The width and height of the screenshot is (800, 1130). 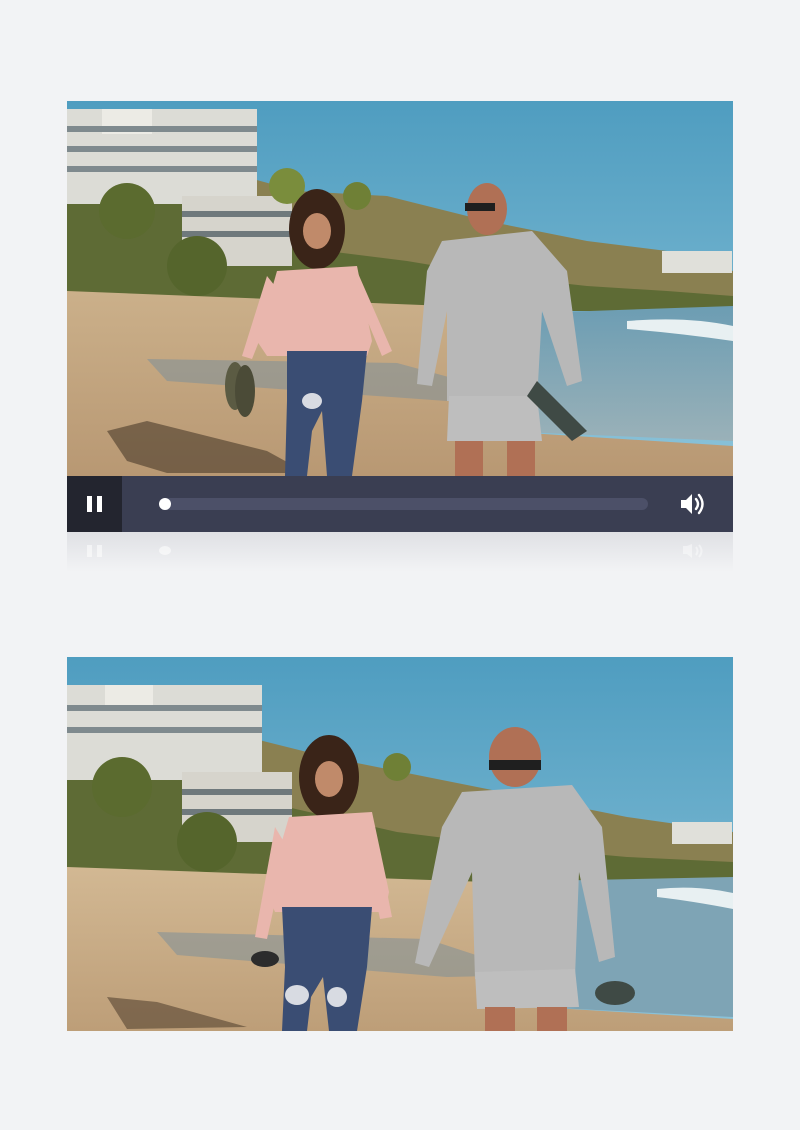 I want to click on player-controls, so click(x=400, y=504).